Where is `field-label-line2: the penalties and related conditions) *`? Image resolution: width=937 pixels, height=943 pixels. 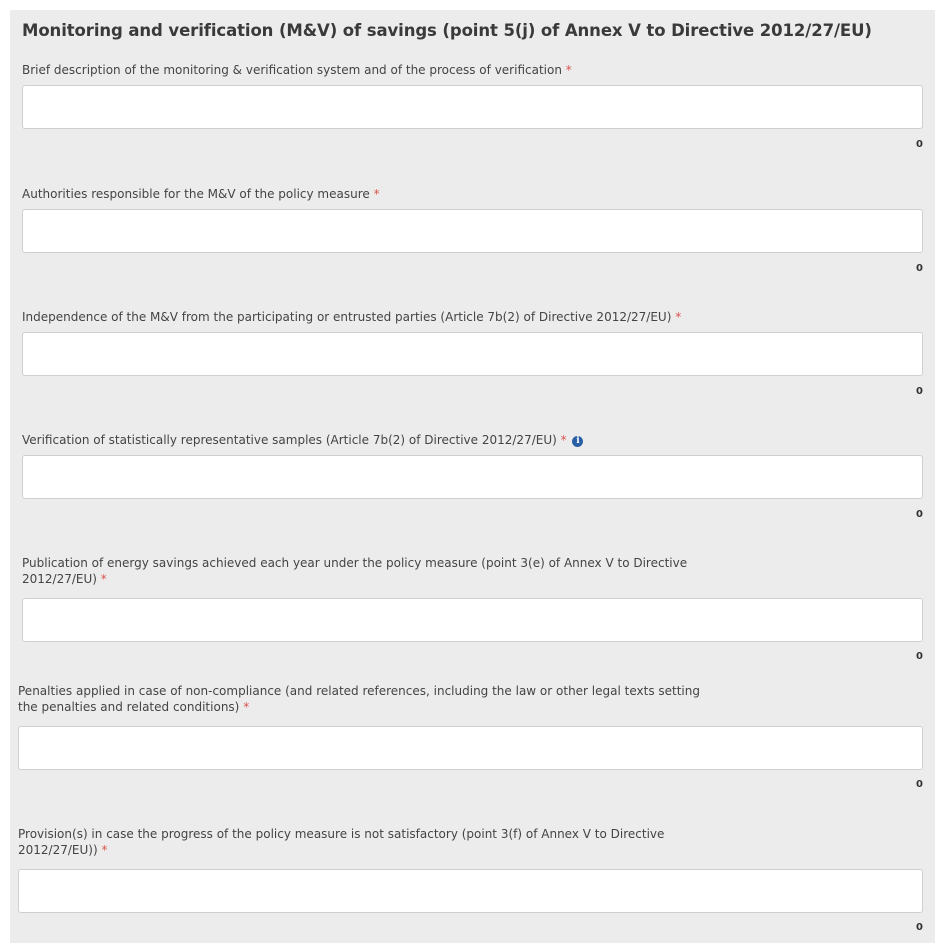 field-label-line2: the penalties and related conditions) * is located at coordinates (134, 707).